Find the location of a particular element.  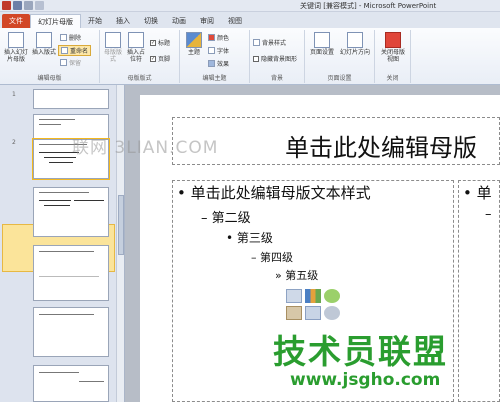

close-master-view-button: 关闭母版视图 is located at coordinates (393, 47).